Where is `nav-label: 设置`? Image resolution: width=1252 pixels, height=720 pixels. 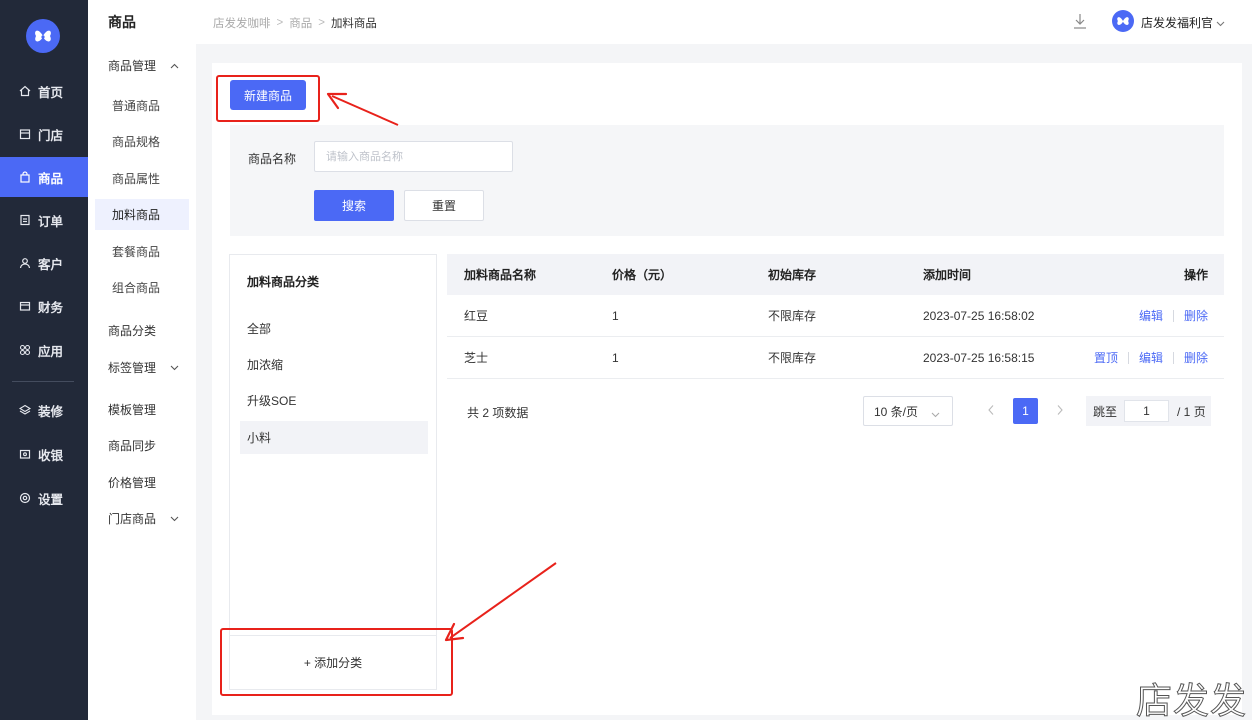 nav-label: 设置 is located at coordinates (51, 499).